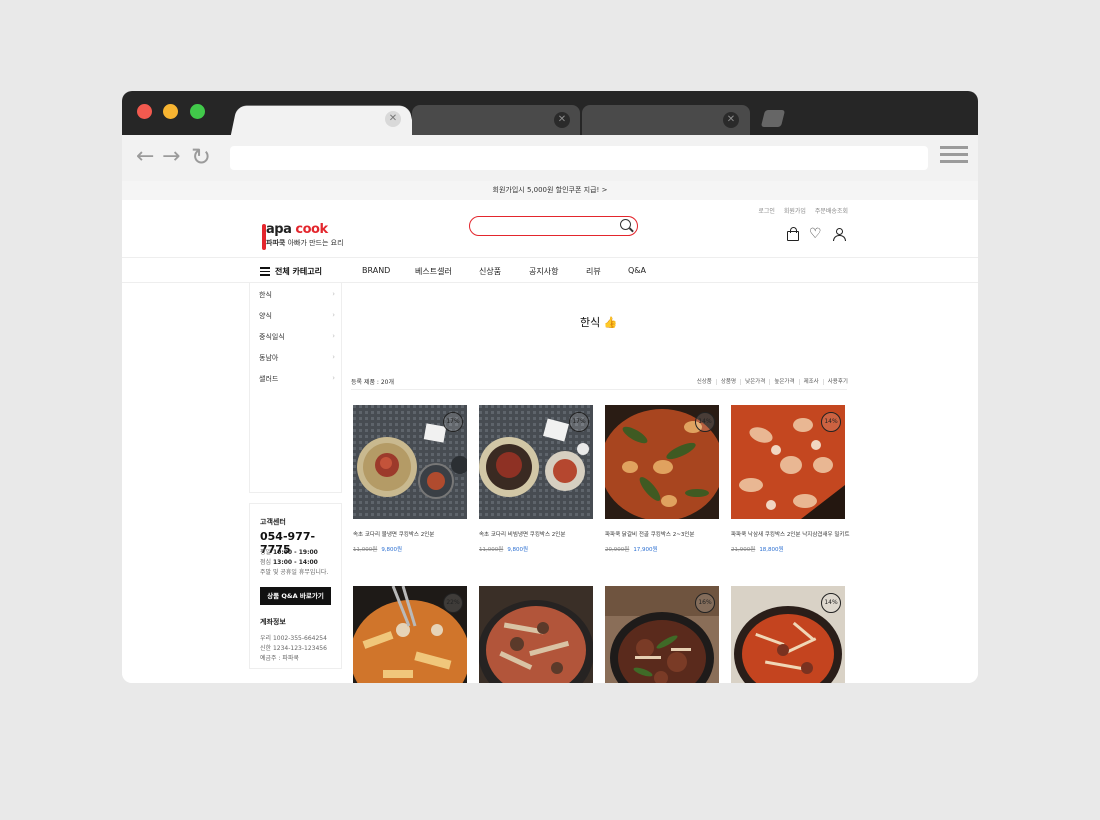 The height and width of the screenshot is (820, 1100). Describe the element at coordinates (743, 550) in the screenshot. I see `original-price: 21,900원` at that location.